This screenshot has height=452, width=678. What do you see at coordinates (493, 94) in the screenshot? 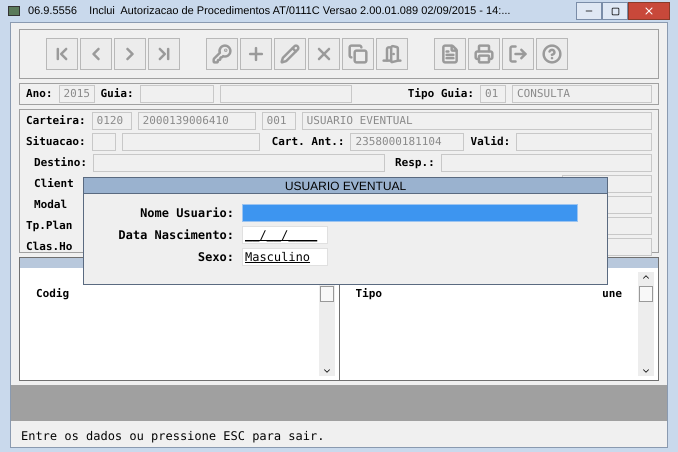
I see `input-field: 01` at bounding box center [493, 94].